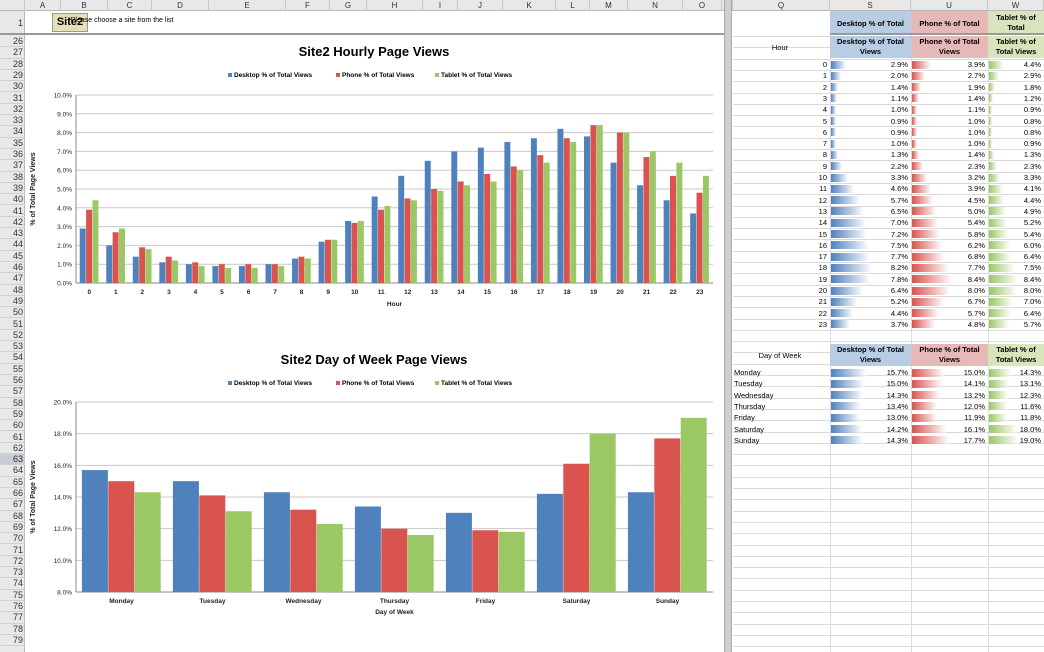 The height and width of the screenshot is (652, 1044). I want to click on column-header-i: I, so click(440, 5).